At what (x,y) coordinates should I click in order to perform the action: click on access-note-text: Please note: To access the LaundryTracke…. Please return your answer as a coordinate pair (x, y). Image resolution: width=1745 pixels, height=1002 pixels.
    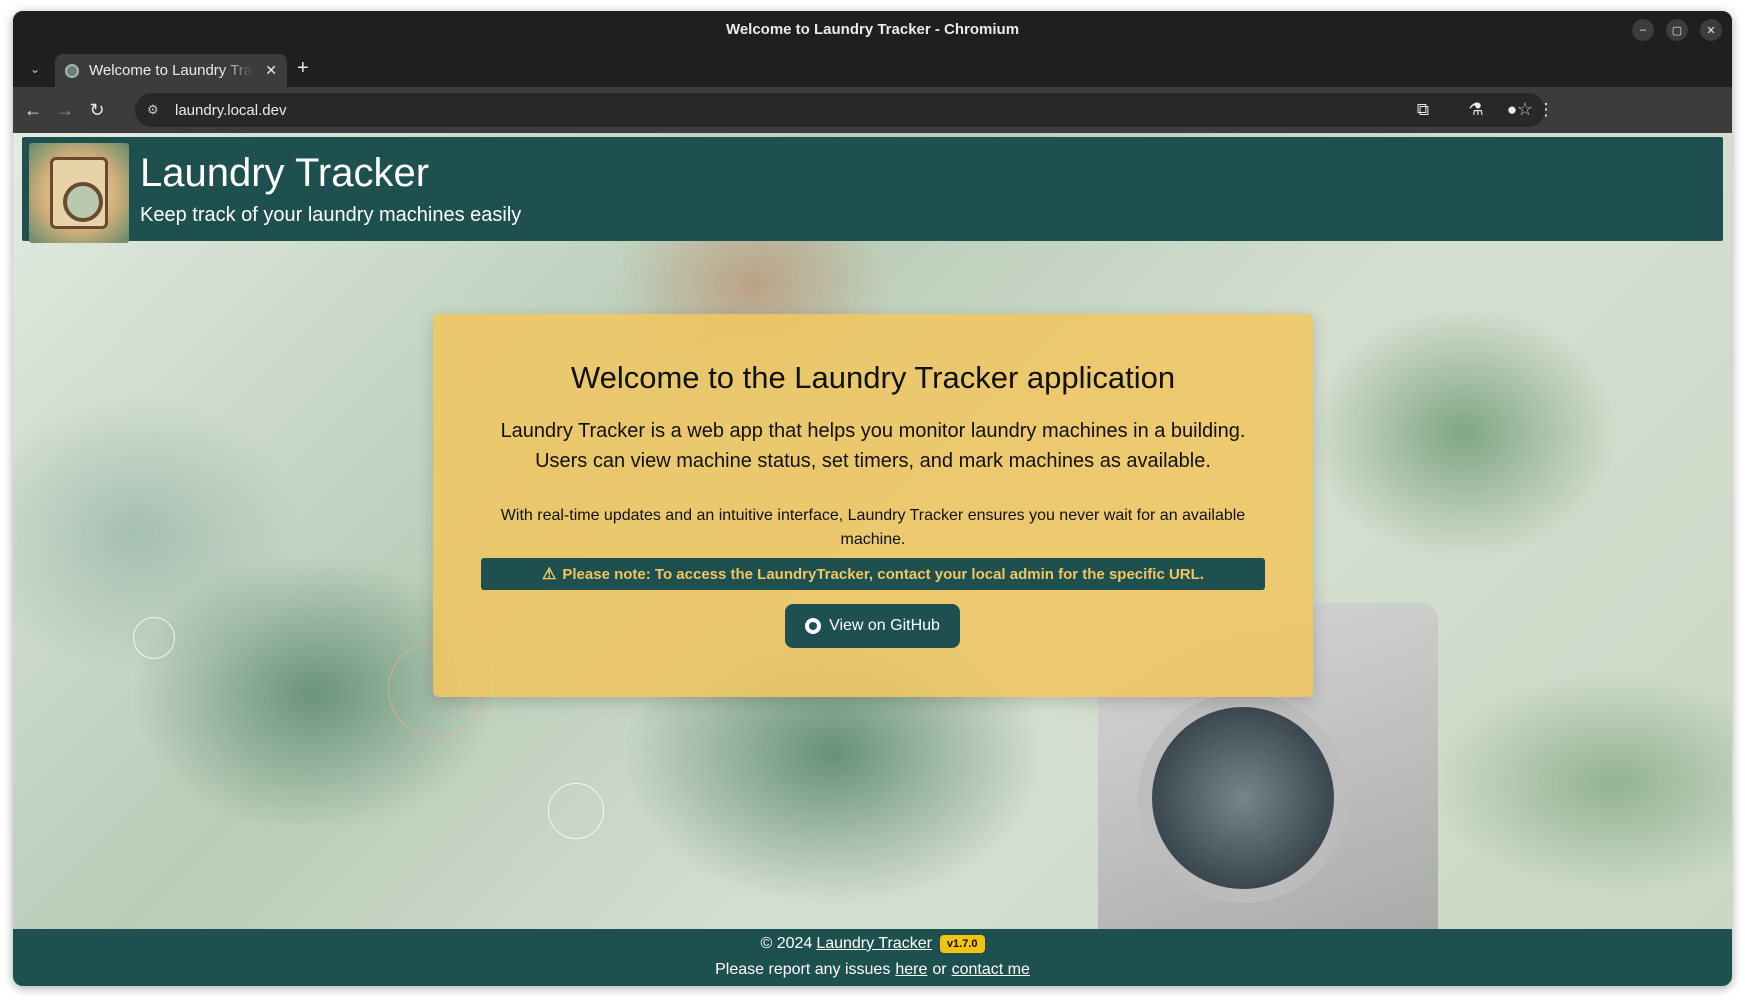
    Looking at the image, I should click on (883, 574).